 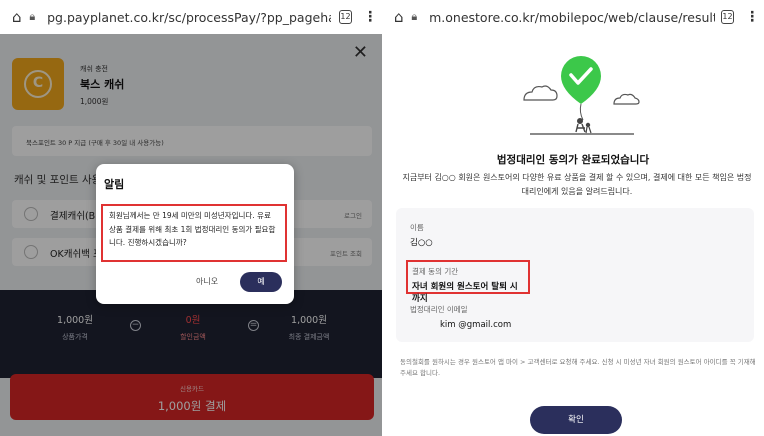 What do you see at coordinates (261, 282) in the screenshot?
I see `yes-button: 예` at bounding box center [261, 282].